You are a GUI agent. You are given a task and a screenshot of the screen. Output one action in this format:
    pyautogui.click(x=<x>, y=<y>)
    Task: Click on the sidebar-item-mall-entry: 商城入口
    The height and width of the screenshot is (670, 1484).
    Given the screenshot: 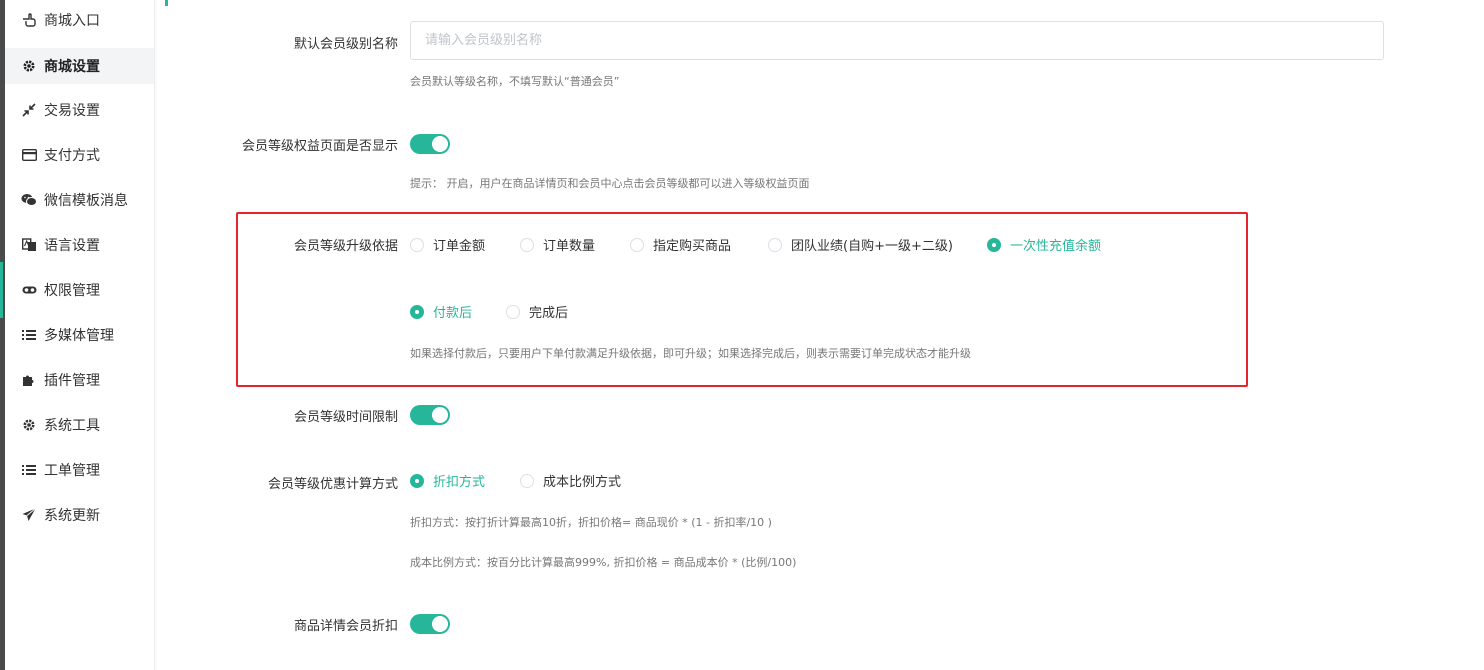 What is the action you would take?
    pyautogui.click(x=79, y=20)
    